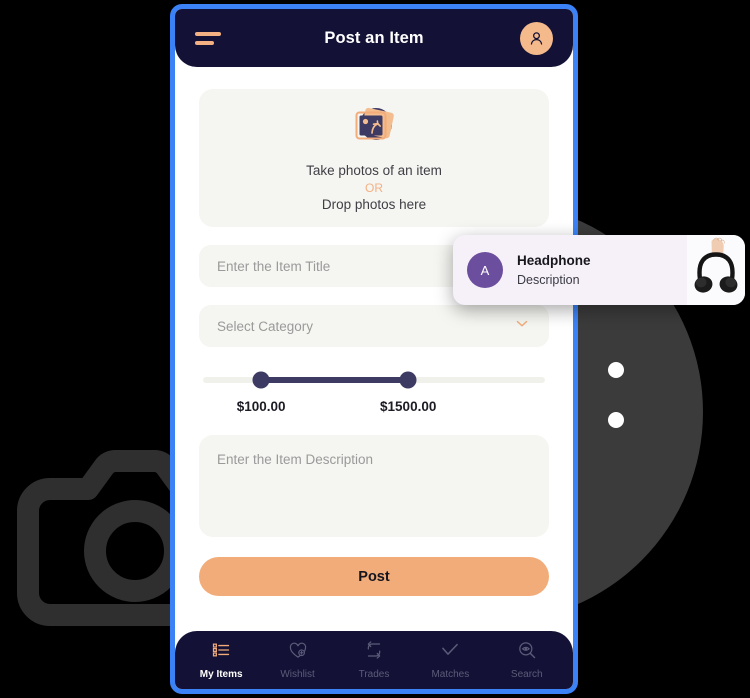 The image size is (750, 698). I want to click on nav-item-search: Search, so click(527, 660).